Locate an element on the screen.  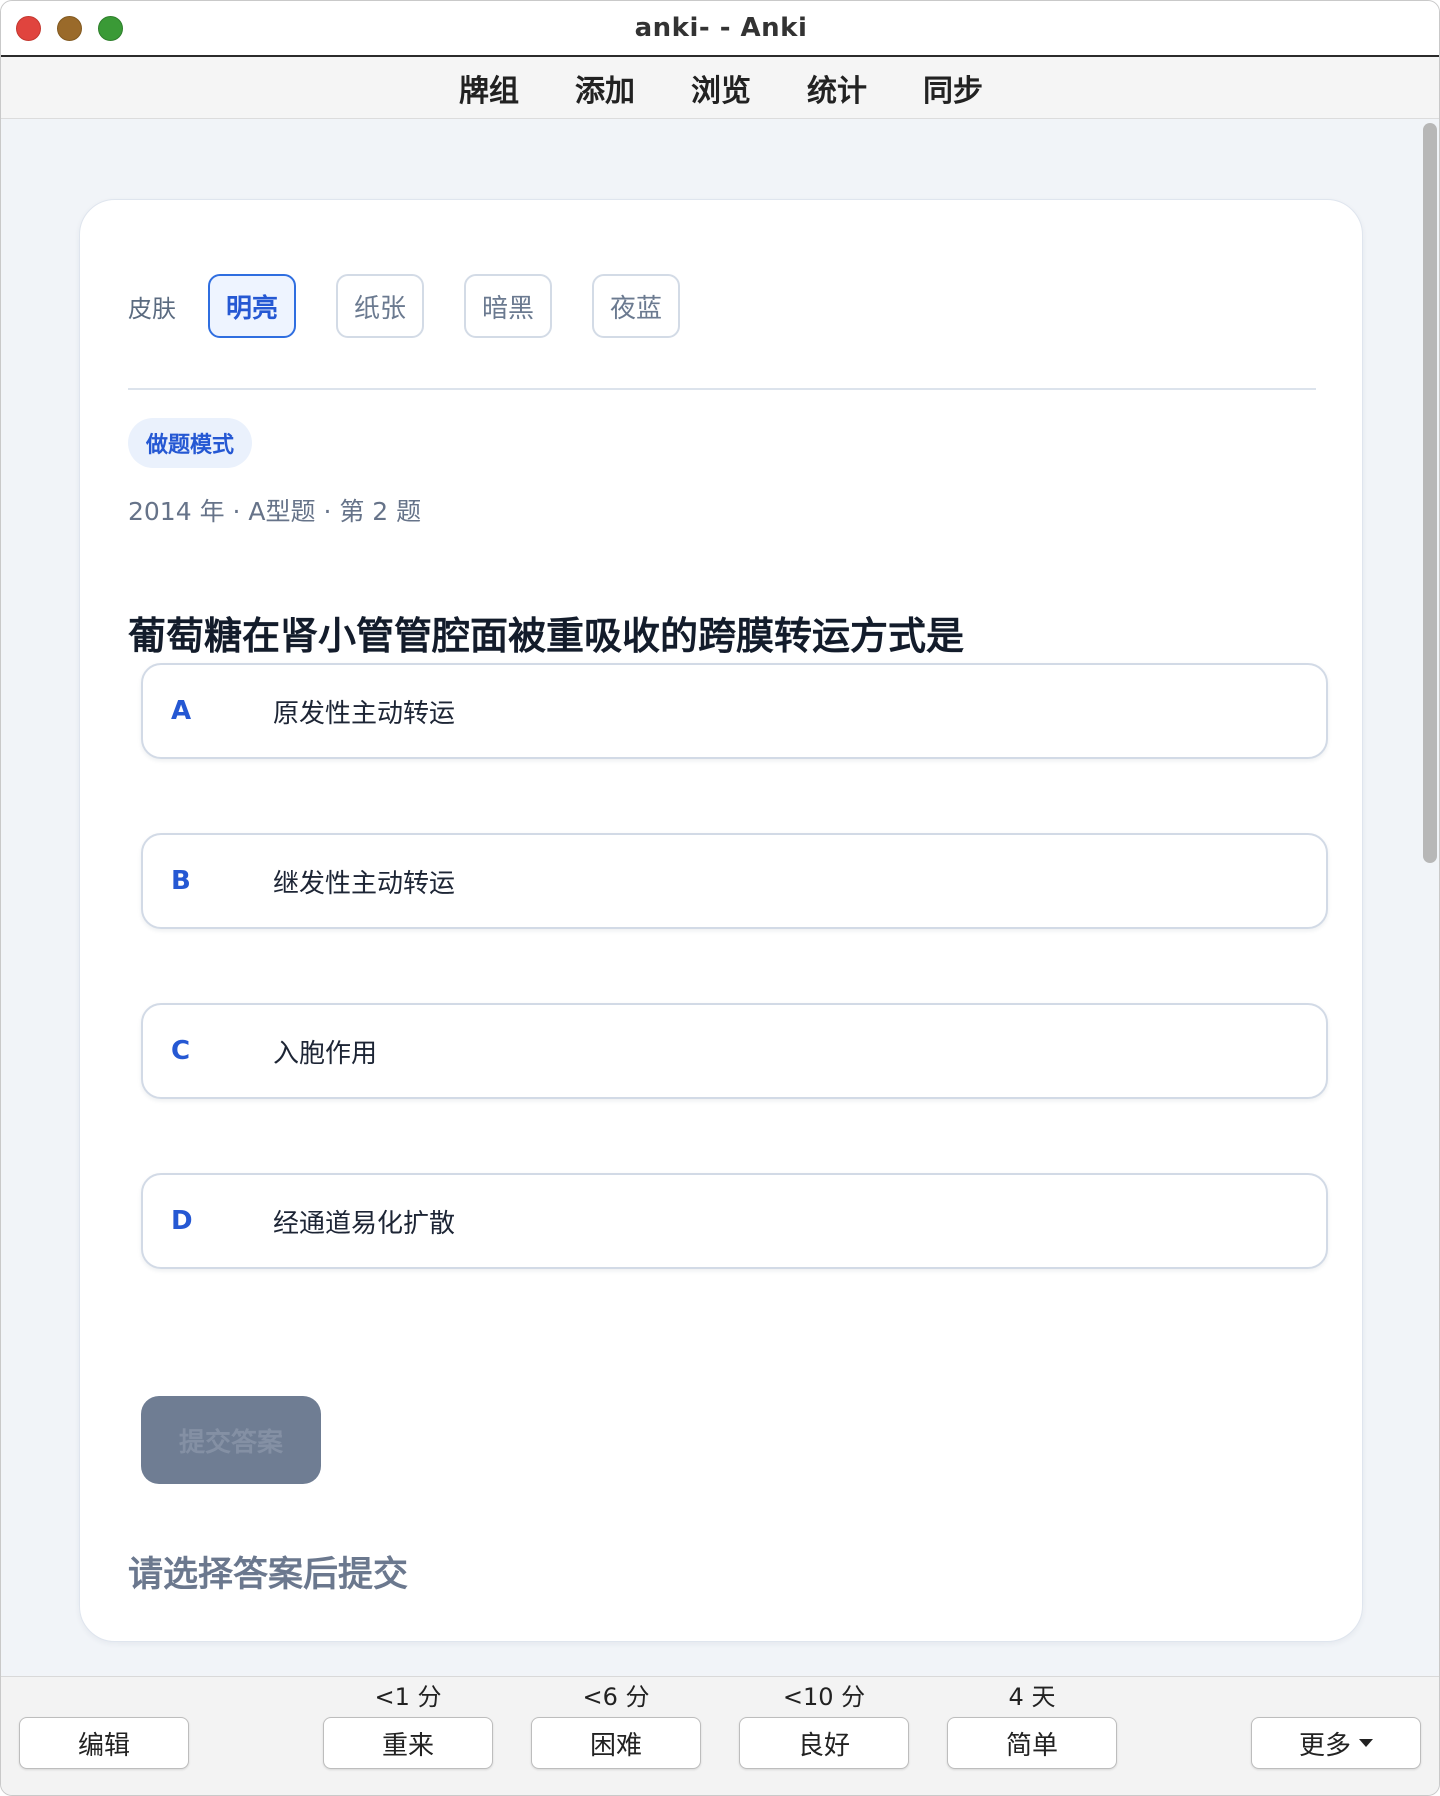
review-bottom-bar: 编辑 <1 分 重来 <6 分 困难 <10 分 良好 4 天 简单 更多 is located at coordinates (720, 1735).